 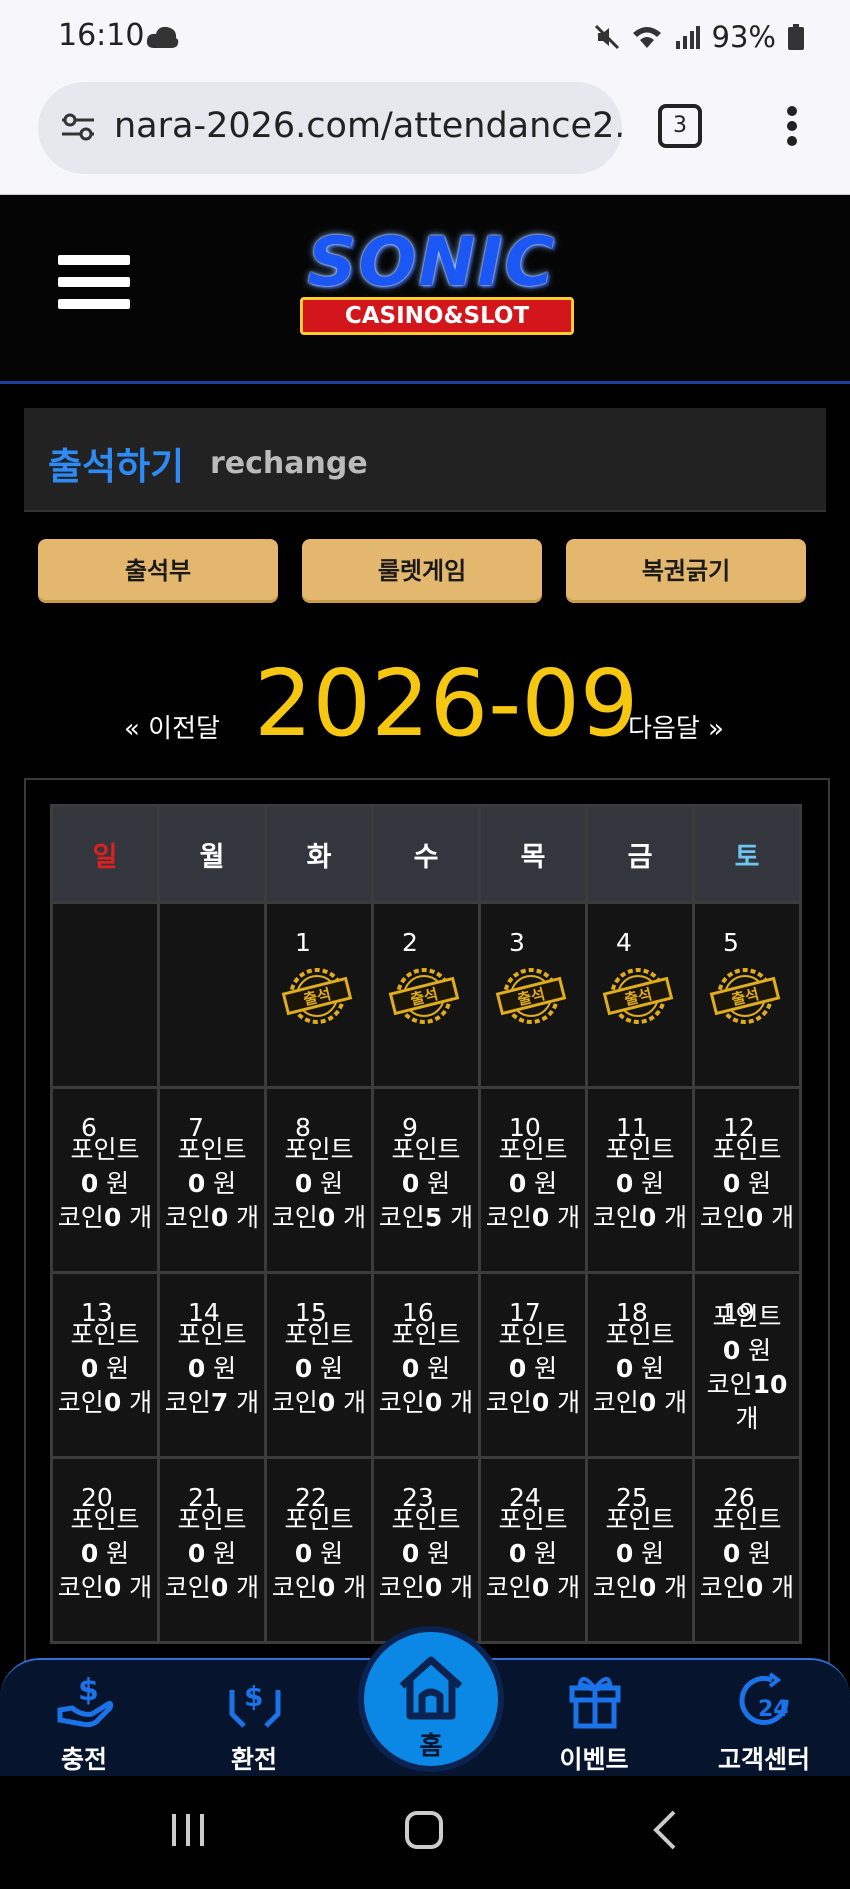 I want to click on signal-icon, so click(x=687, y=37).